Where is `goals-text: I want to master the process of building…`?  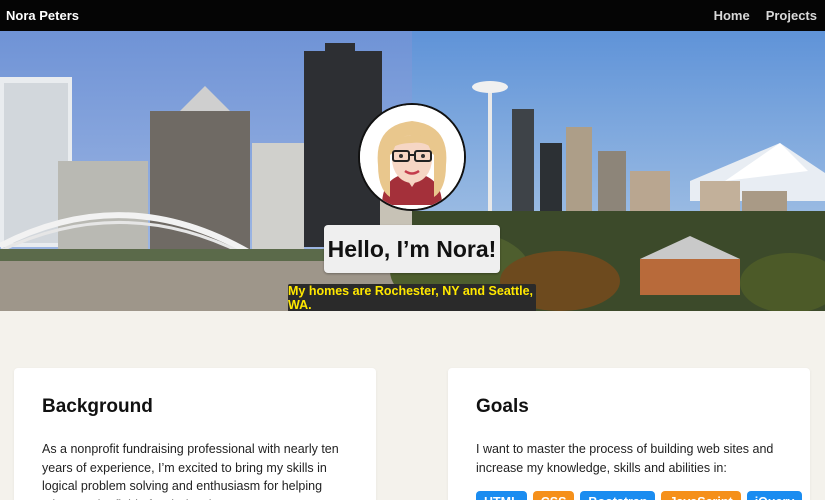 goals-text: I want to master the process of building… is located at coordinates (625, 458).